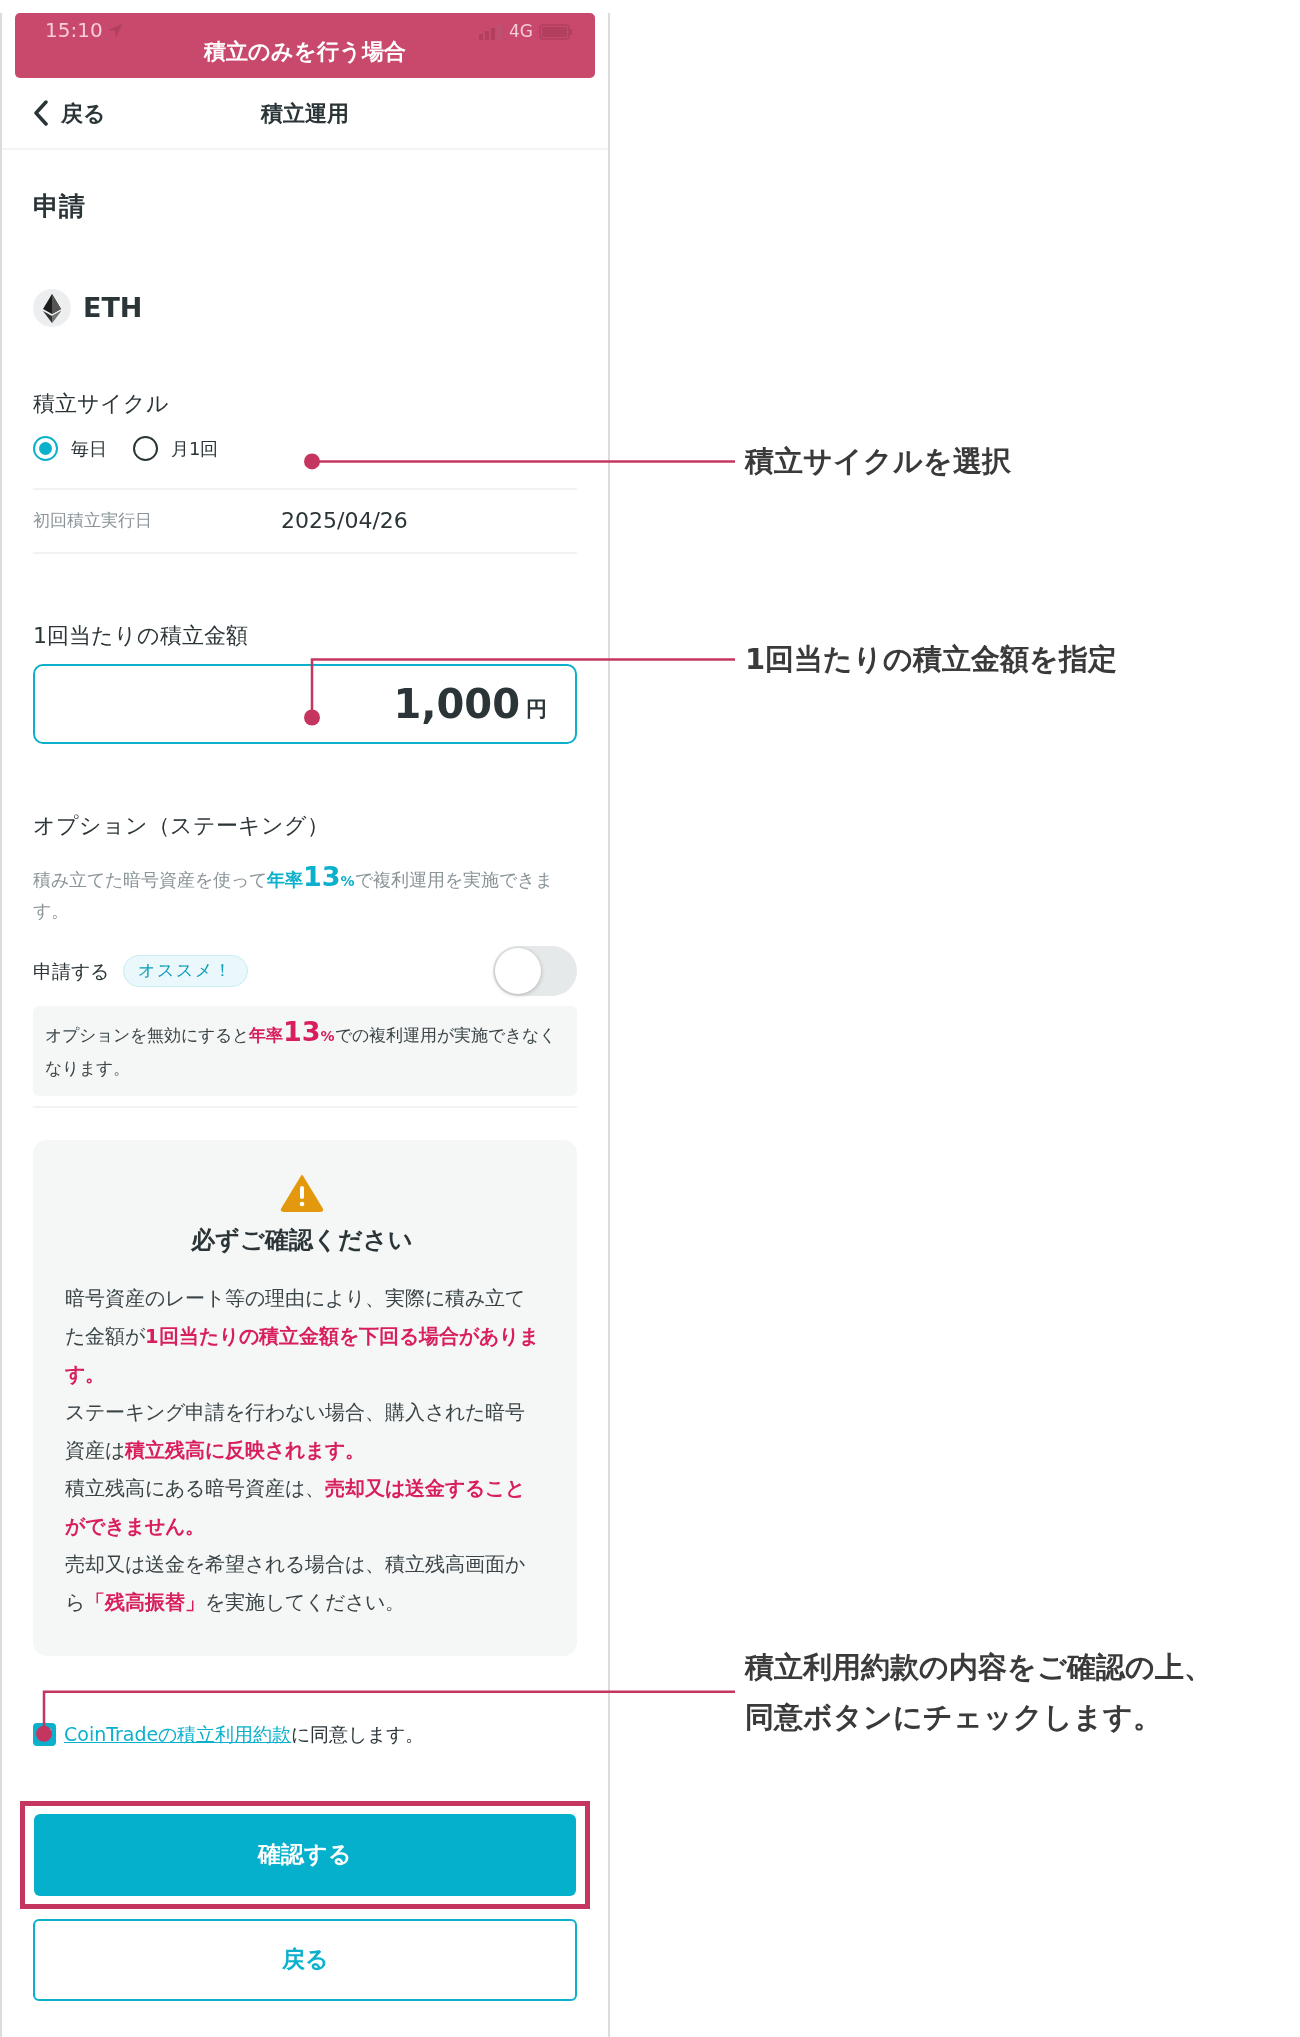  I want to click on warning-text: 積立残高にある暗号資産は、売却又は送金することができません。, so click(295, 1508).